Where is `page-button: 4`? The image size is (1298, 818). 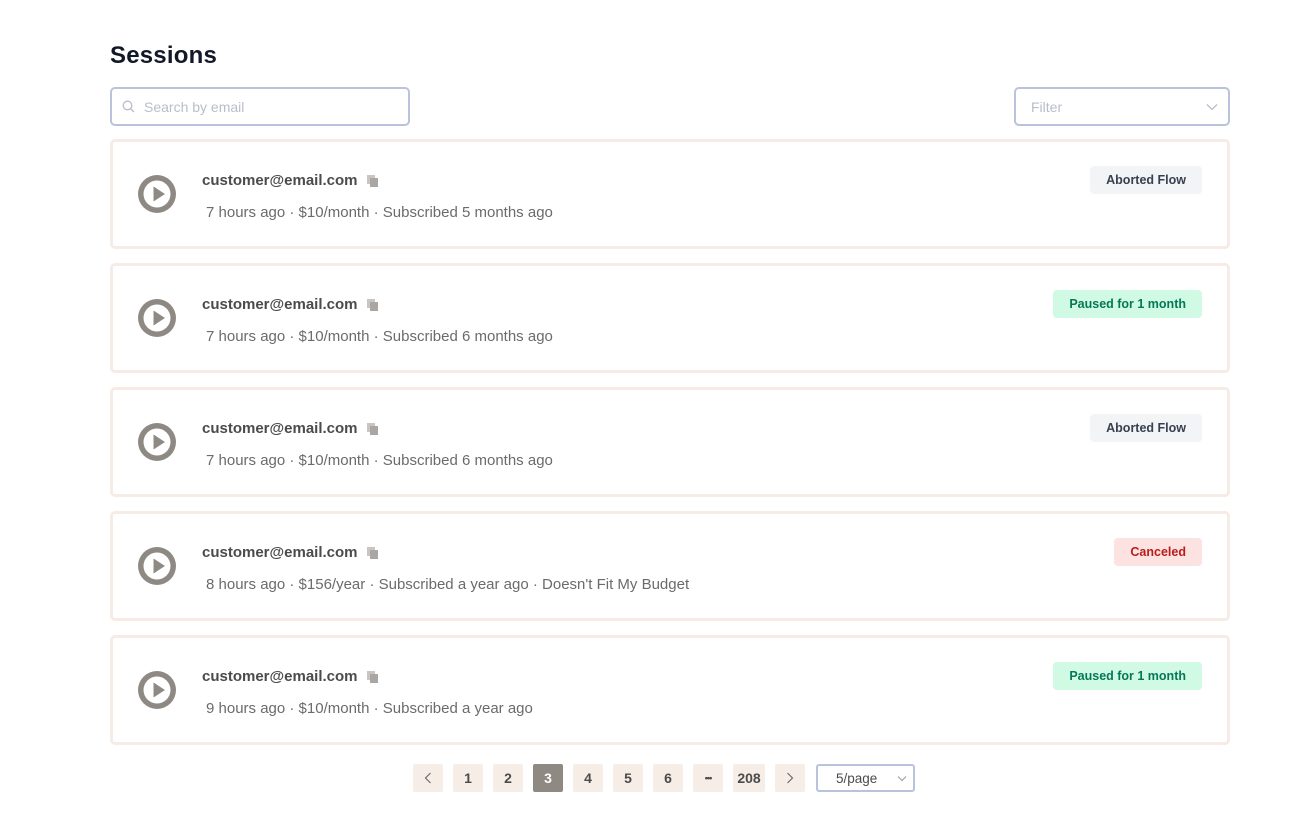
page-button: 4 is located at coordinates (588, 778).